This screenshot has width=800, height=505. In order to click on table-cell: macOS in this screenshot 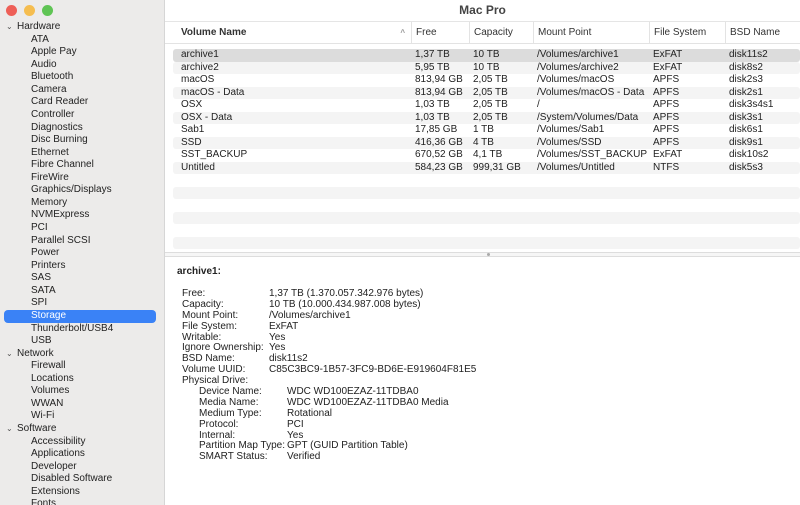, I will do `click(198, 79)`.